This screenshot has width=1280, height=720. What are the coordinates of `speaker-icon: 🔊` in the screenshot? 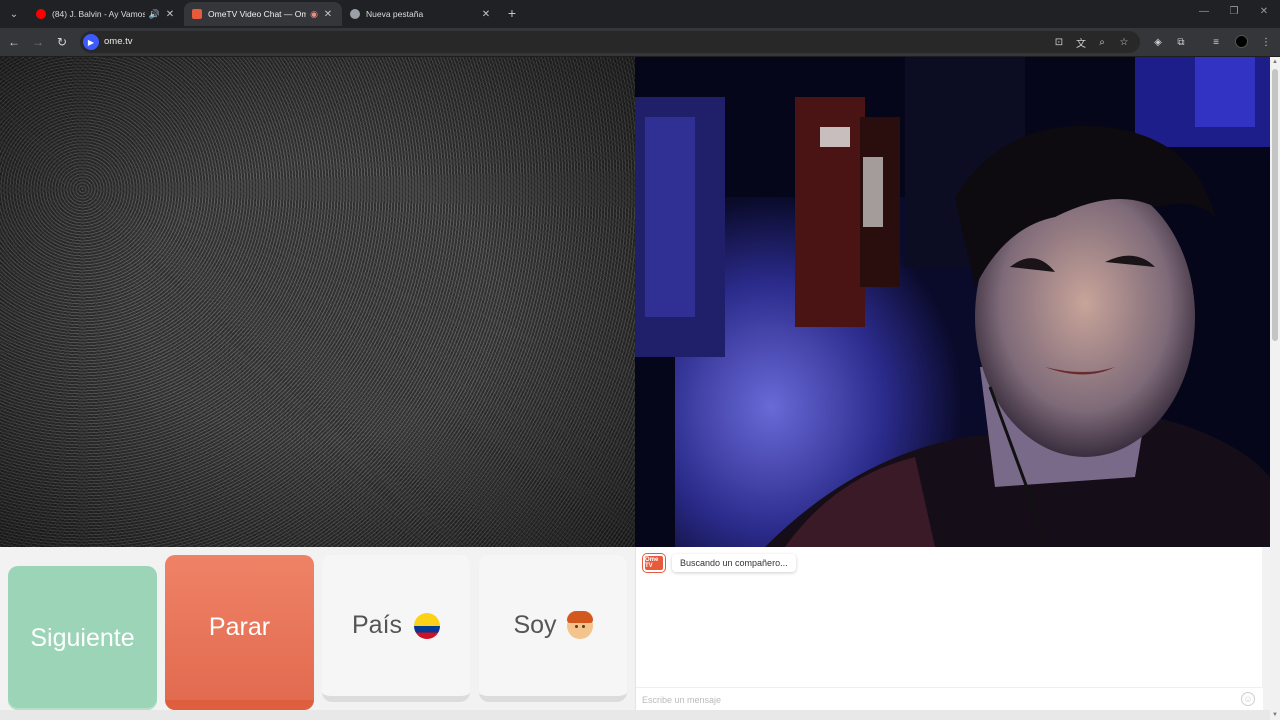 It's located at (154, 14).